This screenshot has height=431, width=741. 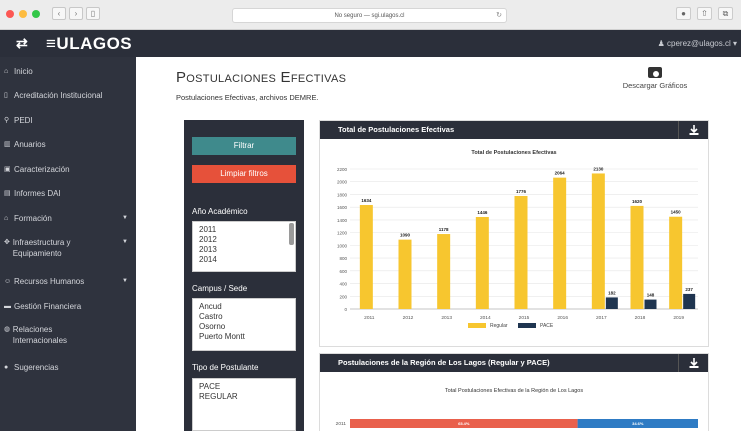 What do you see at coordinates (68, 218) in the screenshot?
I see `sidebar-item-formacion: ⌂ Formación` at bounding box center [68, 218].